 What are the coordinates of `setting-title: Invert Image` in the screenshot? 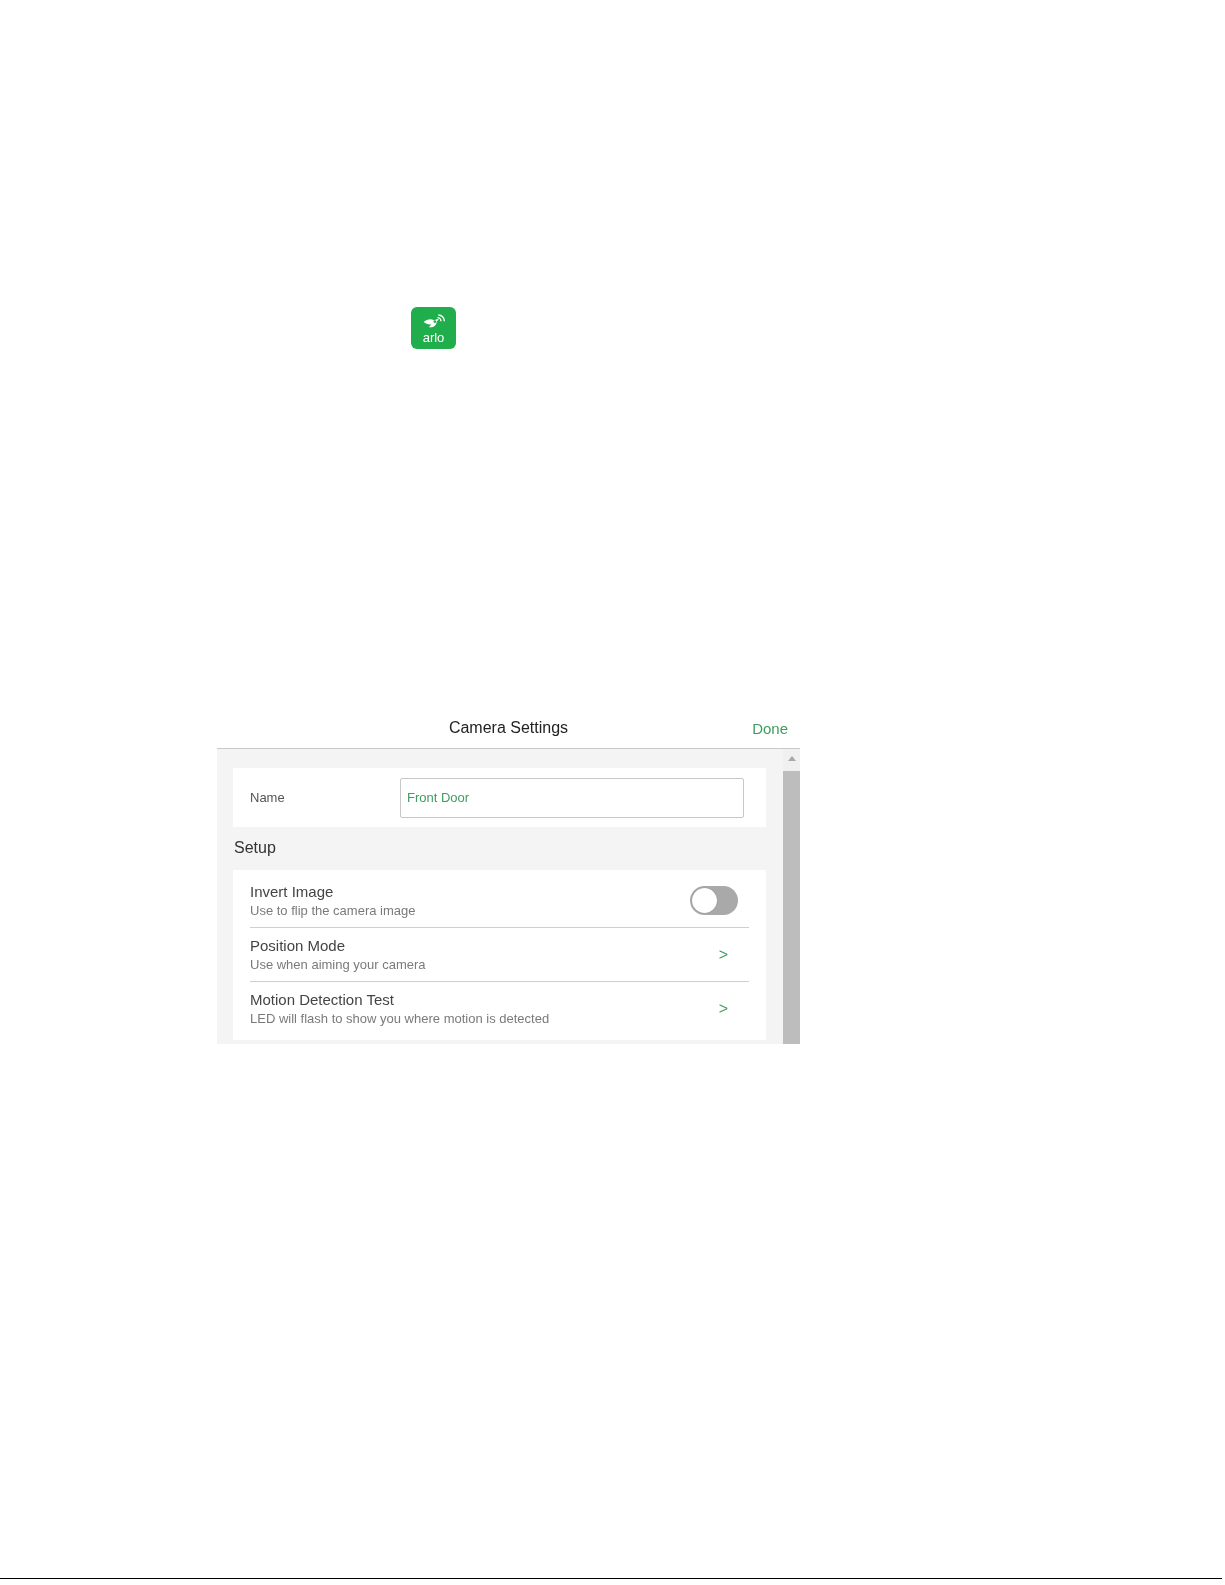 It's located at (292, 891).